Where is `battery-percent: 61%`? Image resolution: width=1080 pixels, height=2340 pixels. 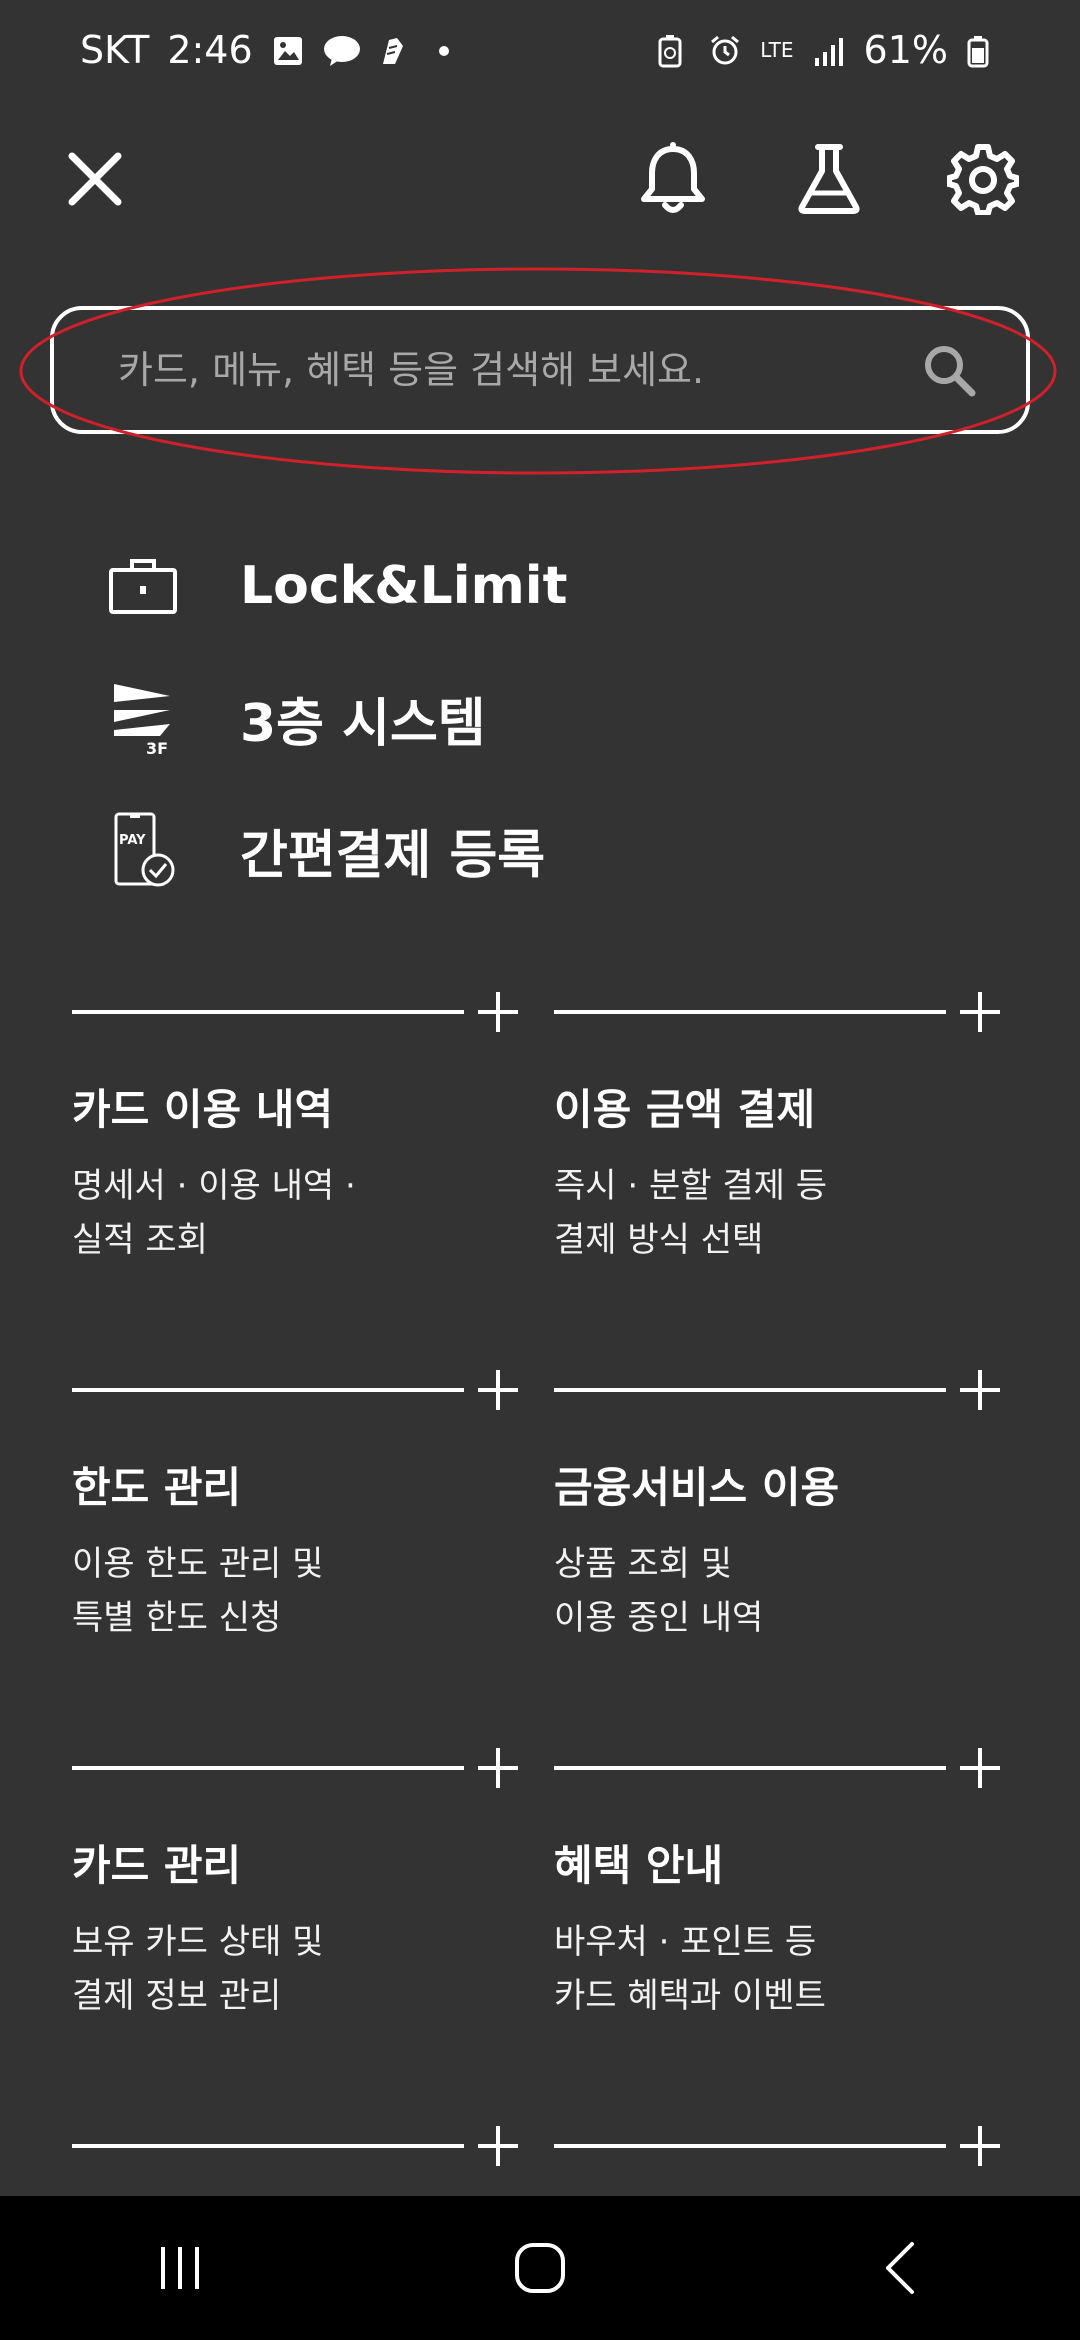
battery-percent: 61% is located at coordinates (905, 50).